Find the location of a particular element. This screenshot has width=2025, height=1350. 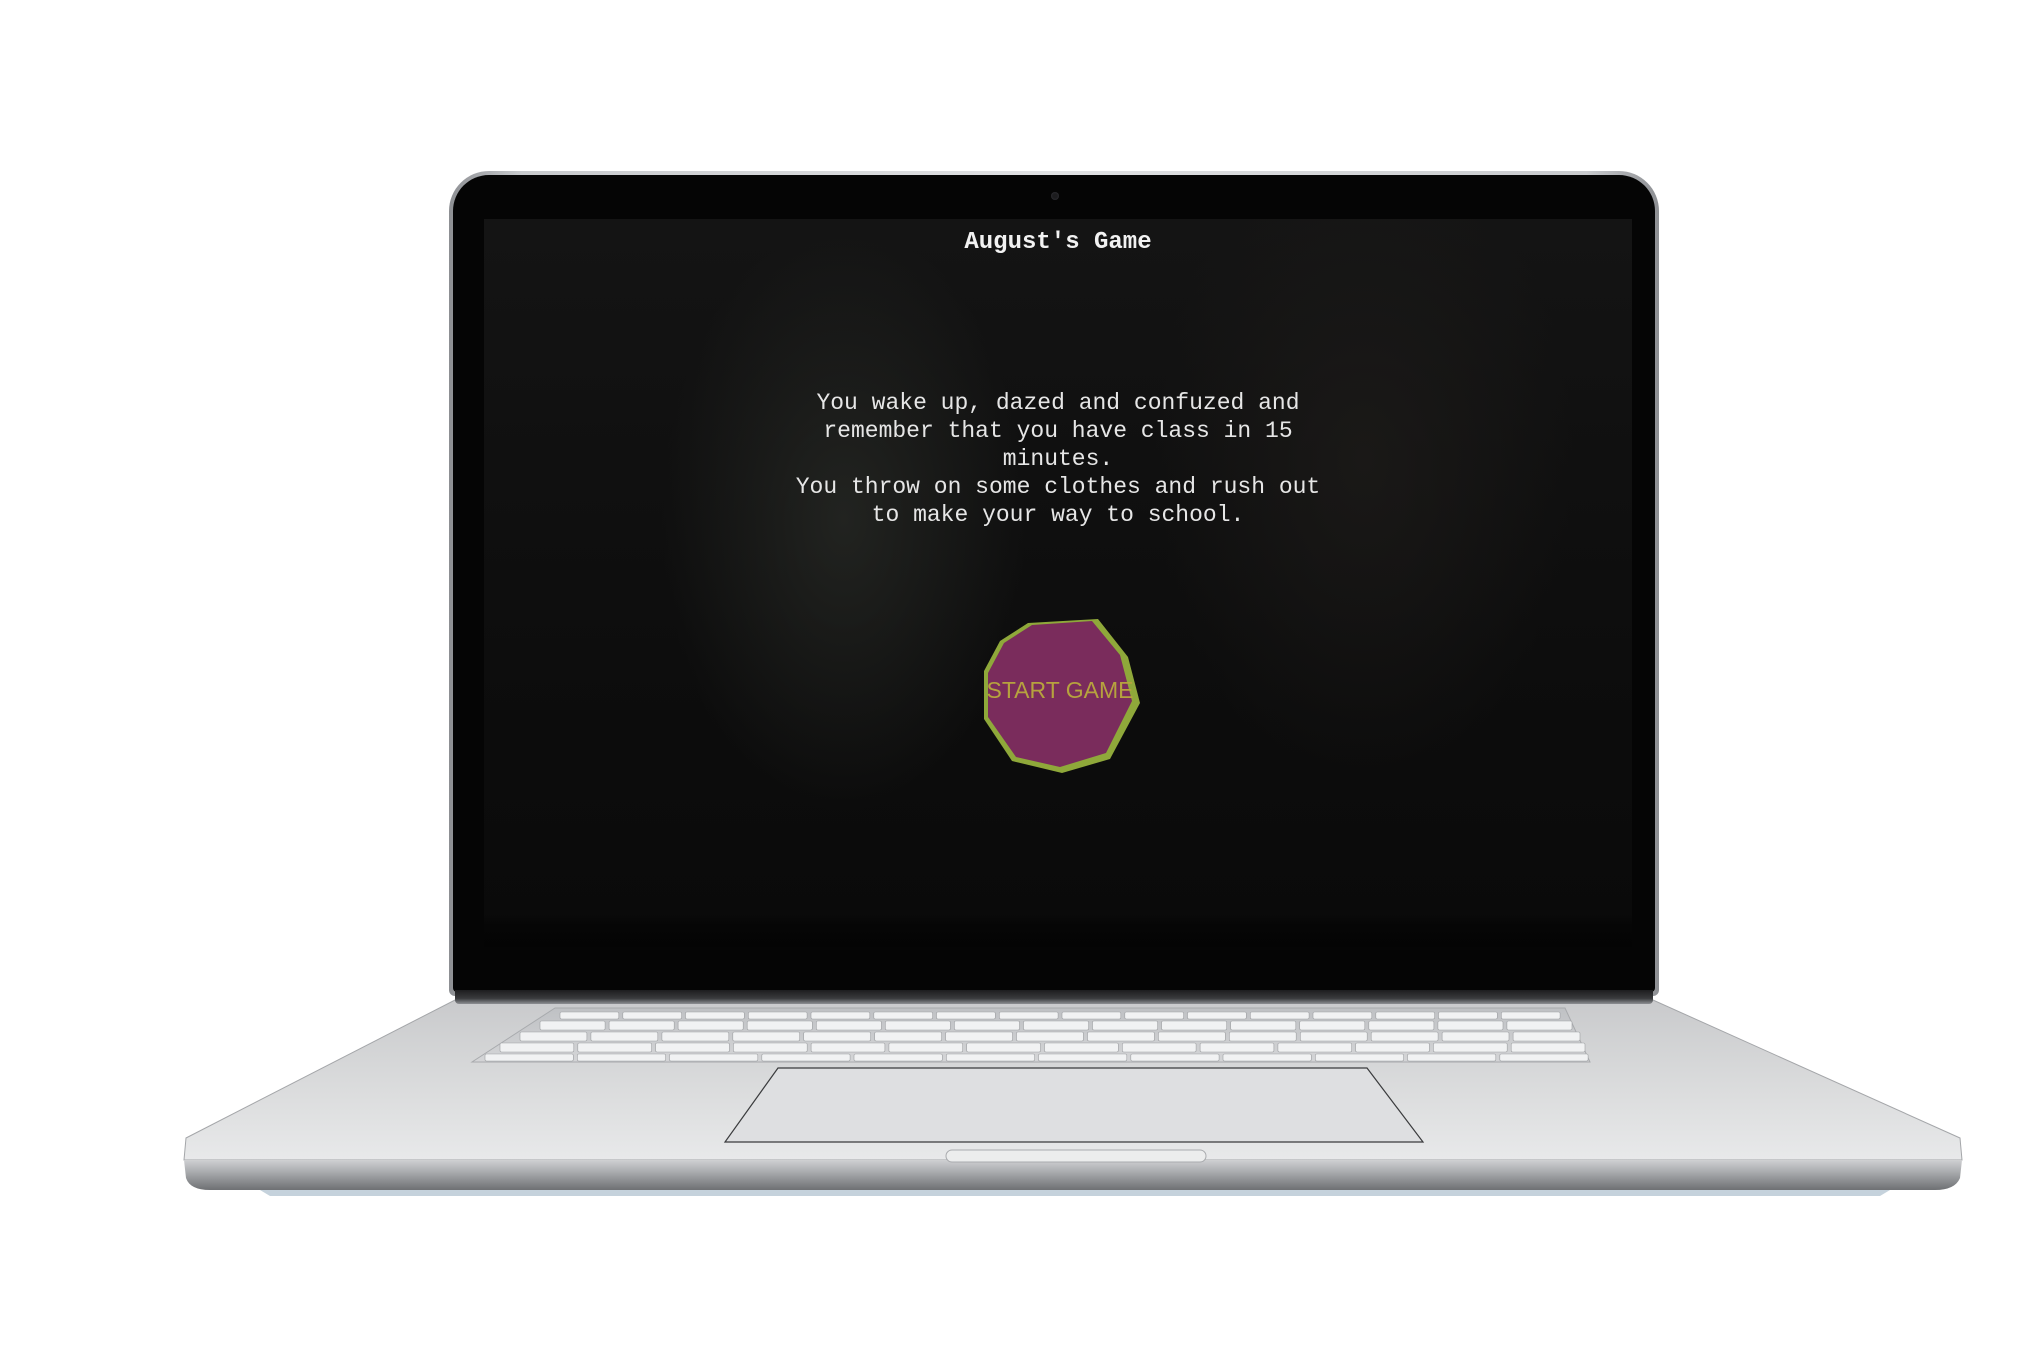

screen-reflection is located at coordinates (1058, 930).